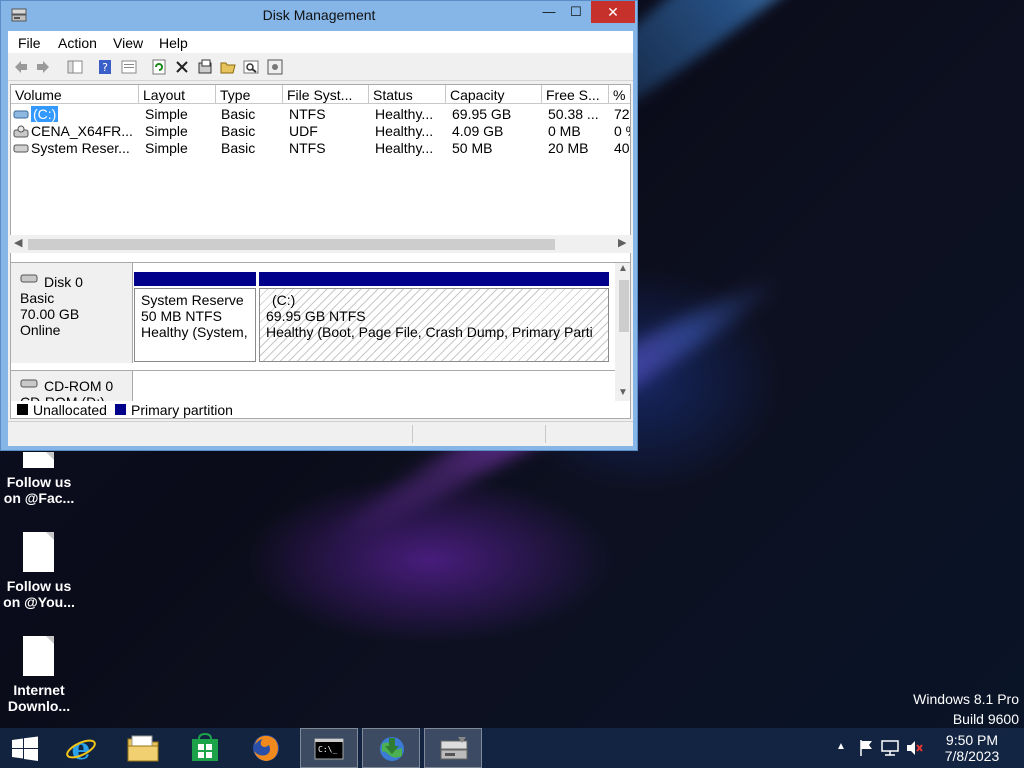 The height and width of the screenshot is (768, 1024). What do you see at coordinates (70, 410) in the screenshot?
I see `legend-unallocated: Unallocated` at bounding box center [70, 410].